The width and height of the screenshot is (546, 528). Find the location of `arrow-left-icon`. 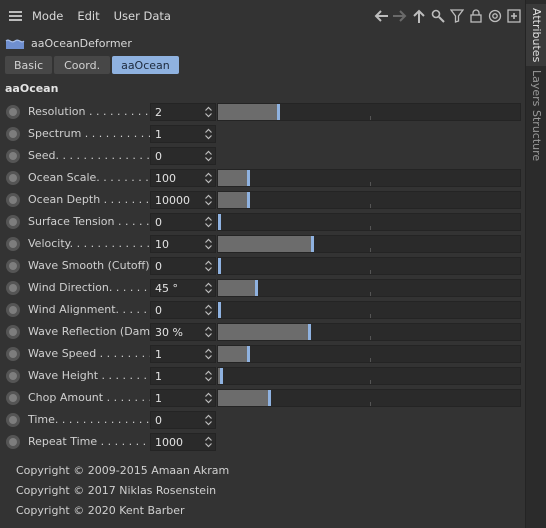

arrow-left-icon is located at coordinates (380, 16).